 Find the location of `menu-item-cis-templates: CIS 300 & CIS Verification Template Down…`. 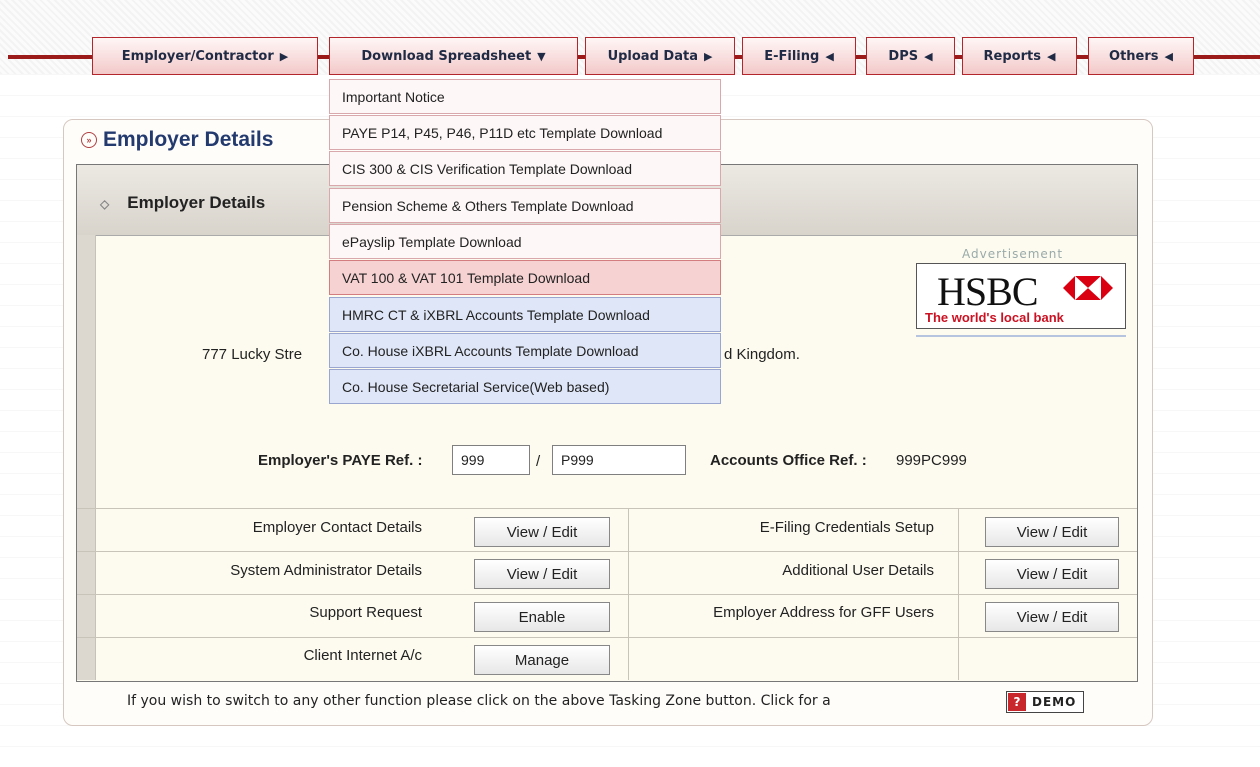

menu-item-cis-templates: CIS 300 & CIS Verification Template Down… is located at coordinates (525, 168).